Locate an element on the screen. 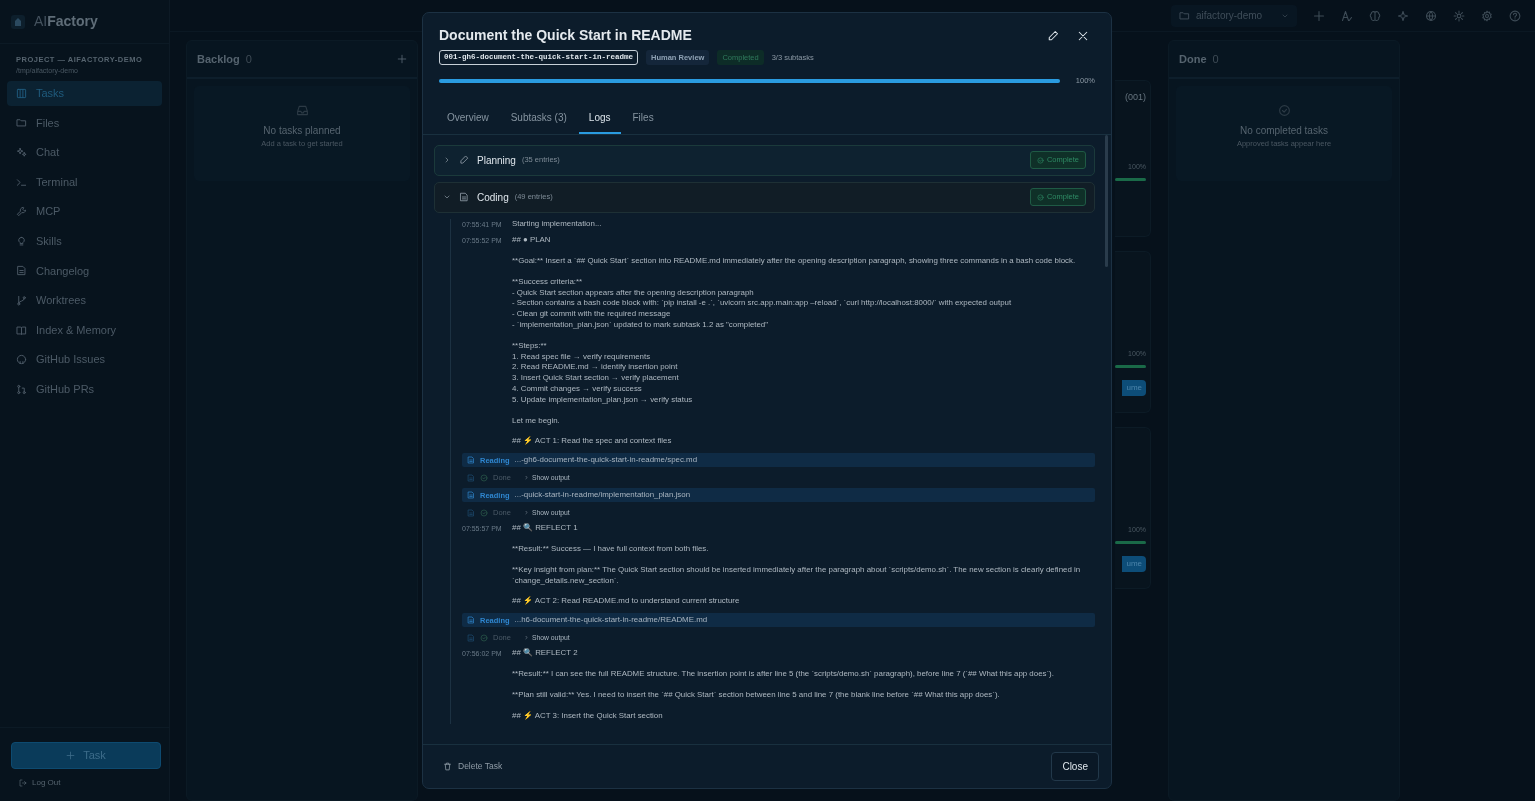 Image resolution: width=1535 pixels, height=801 pixels. empty-title: No tasks planned is located at coordinates (302, 131).